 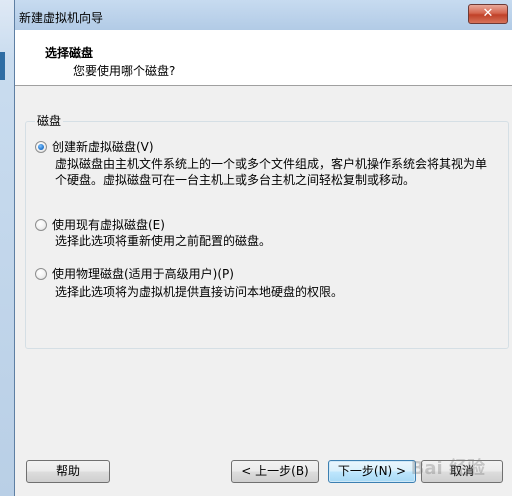 I want to click on option-desc-use-existing: 选择此选项将重新使用之前配置的磁盘。, so click(x=275, y=241).